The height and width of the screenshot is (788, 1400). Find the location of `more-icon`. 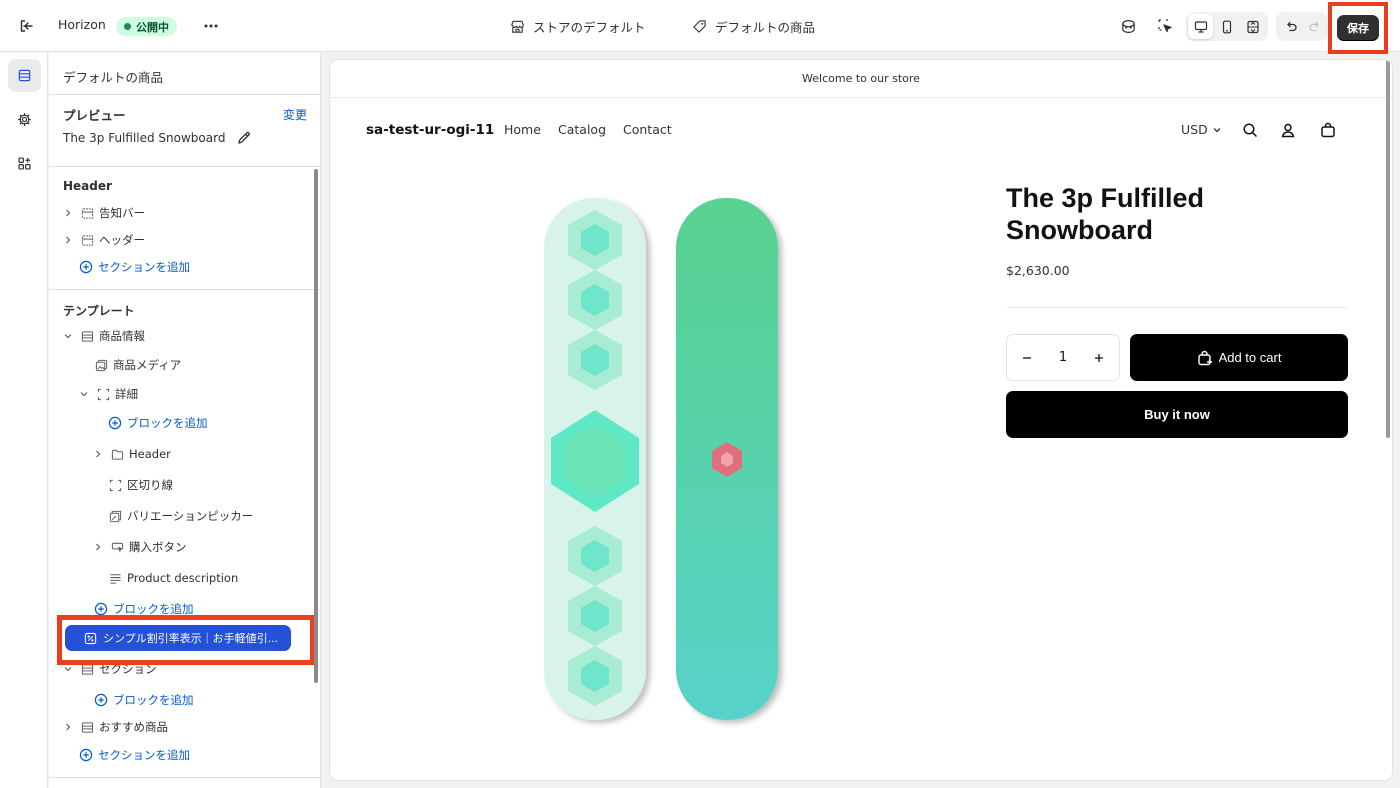

more-icon is located at coordinates (211, 26).